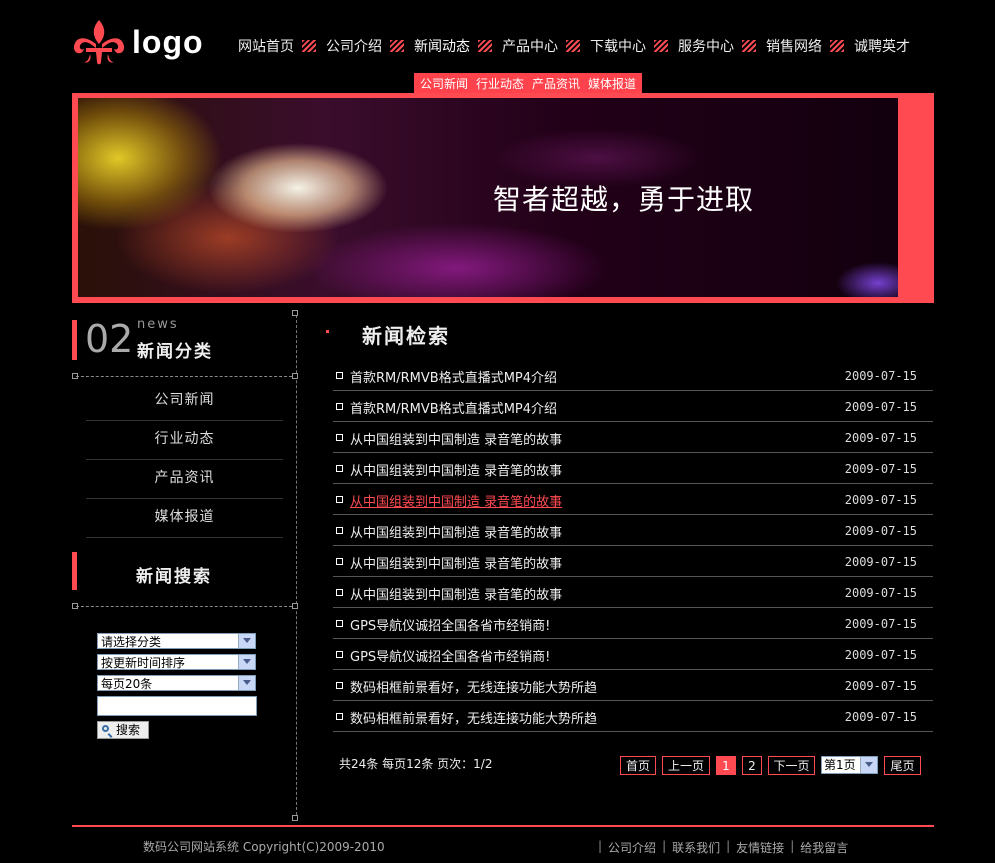 The height and width of the screenshot is (863, 995). Describe the element at coordinates (174, 339) in the screenshot. I see `category-header: 02 news 新闻分类` at that location.